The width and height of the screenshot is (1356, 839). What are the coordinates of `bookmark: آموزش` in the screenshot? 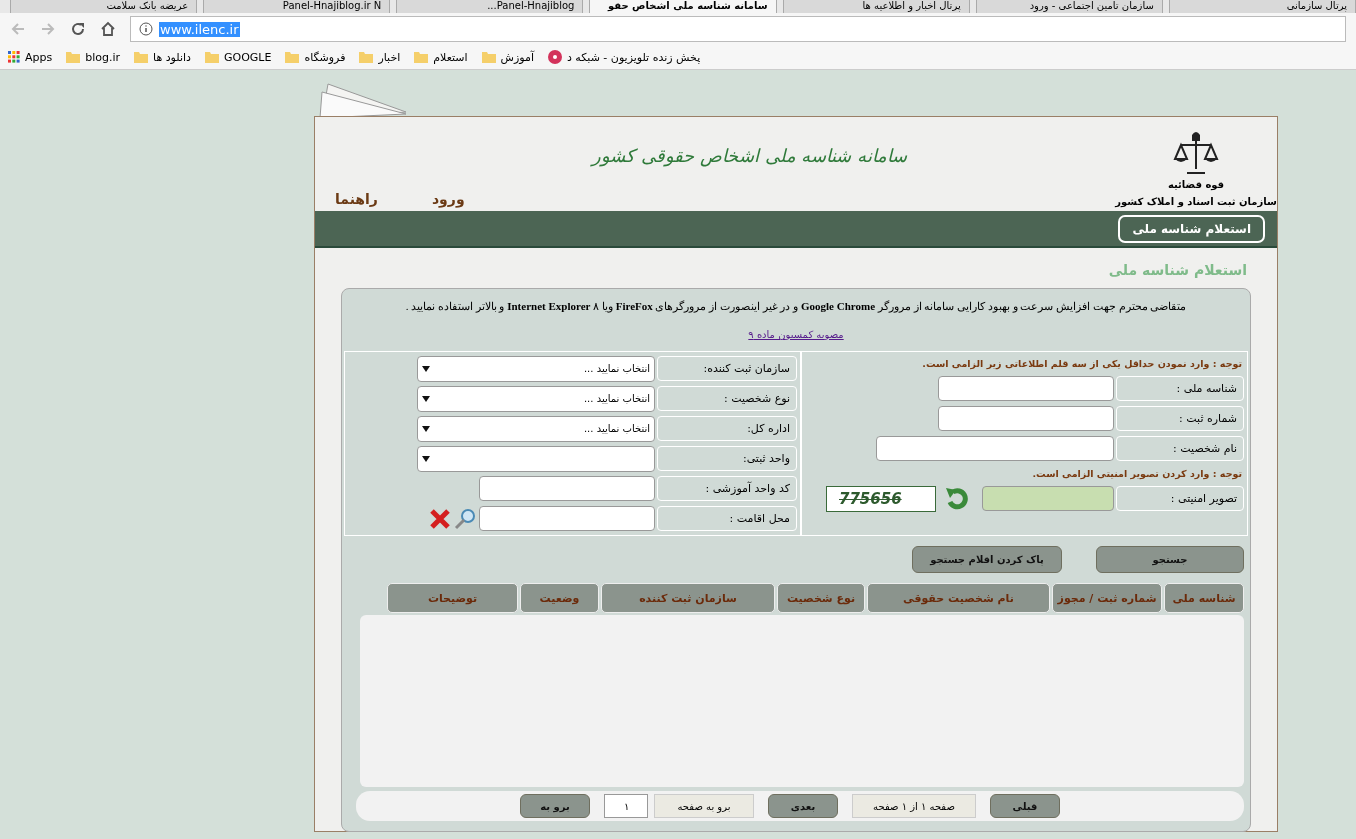 It's located at (507, 57).